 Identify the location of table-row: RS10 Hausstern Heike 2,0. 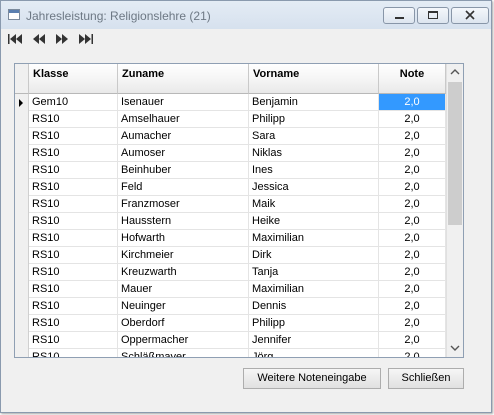
(237, 221).